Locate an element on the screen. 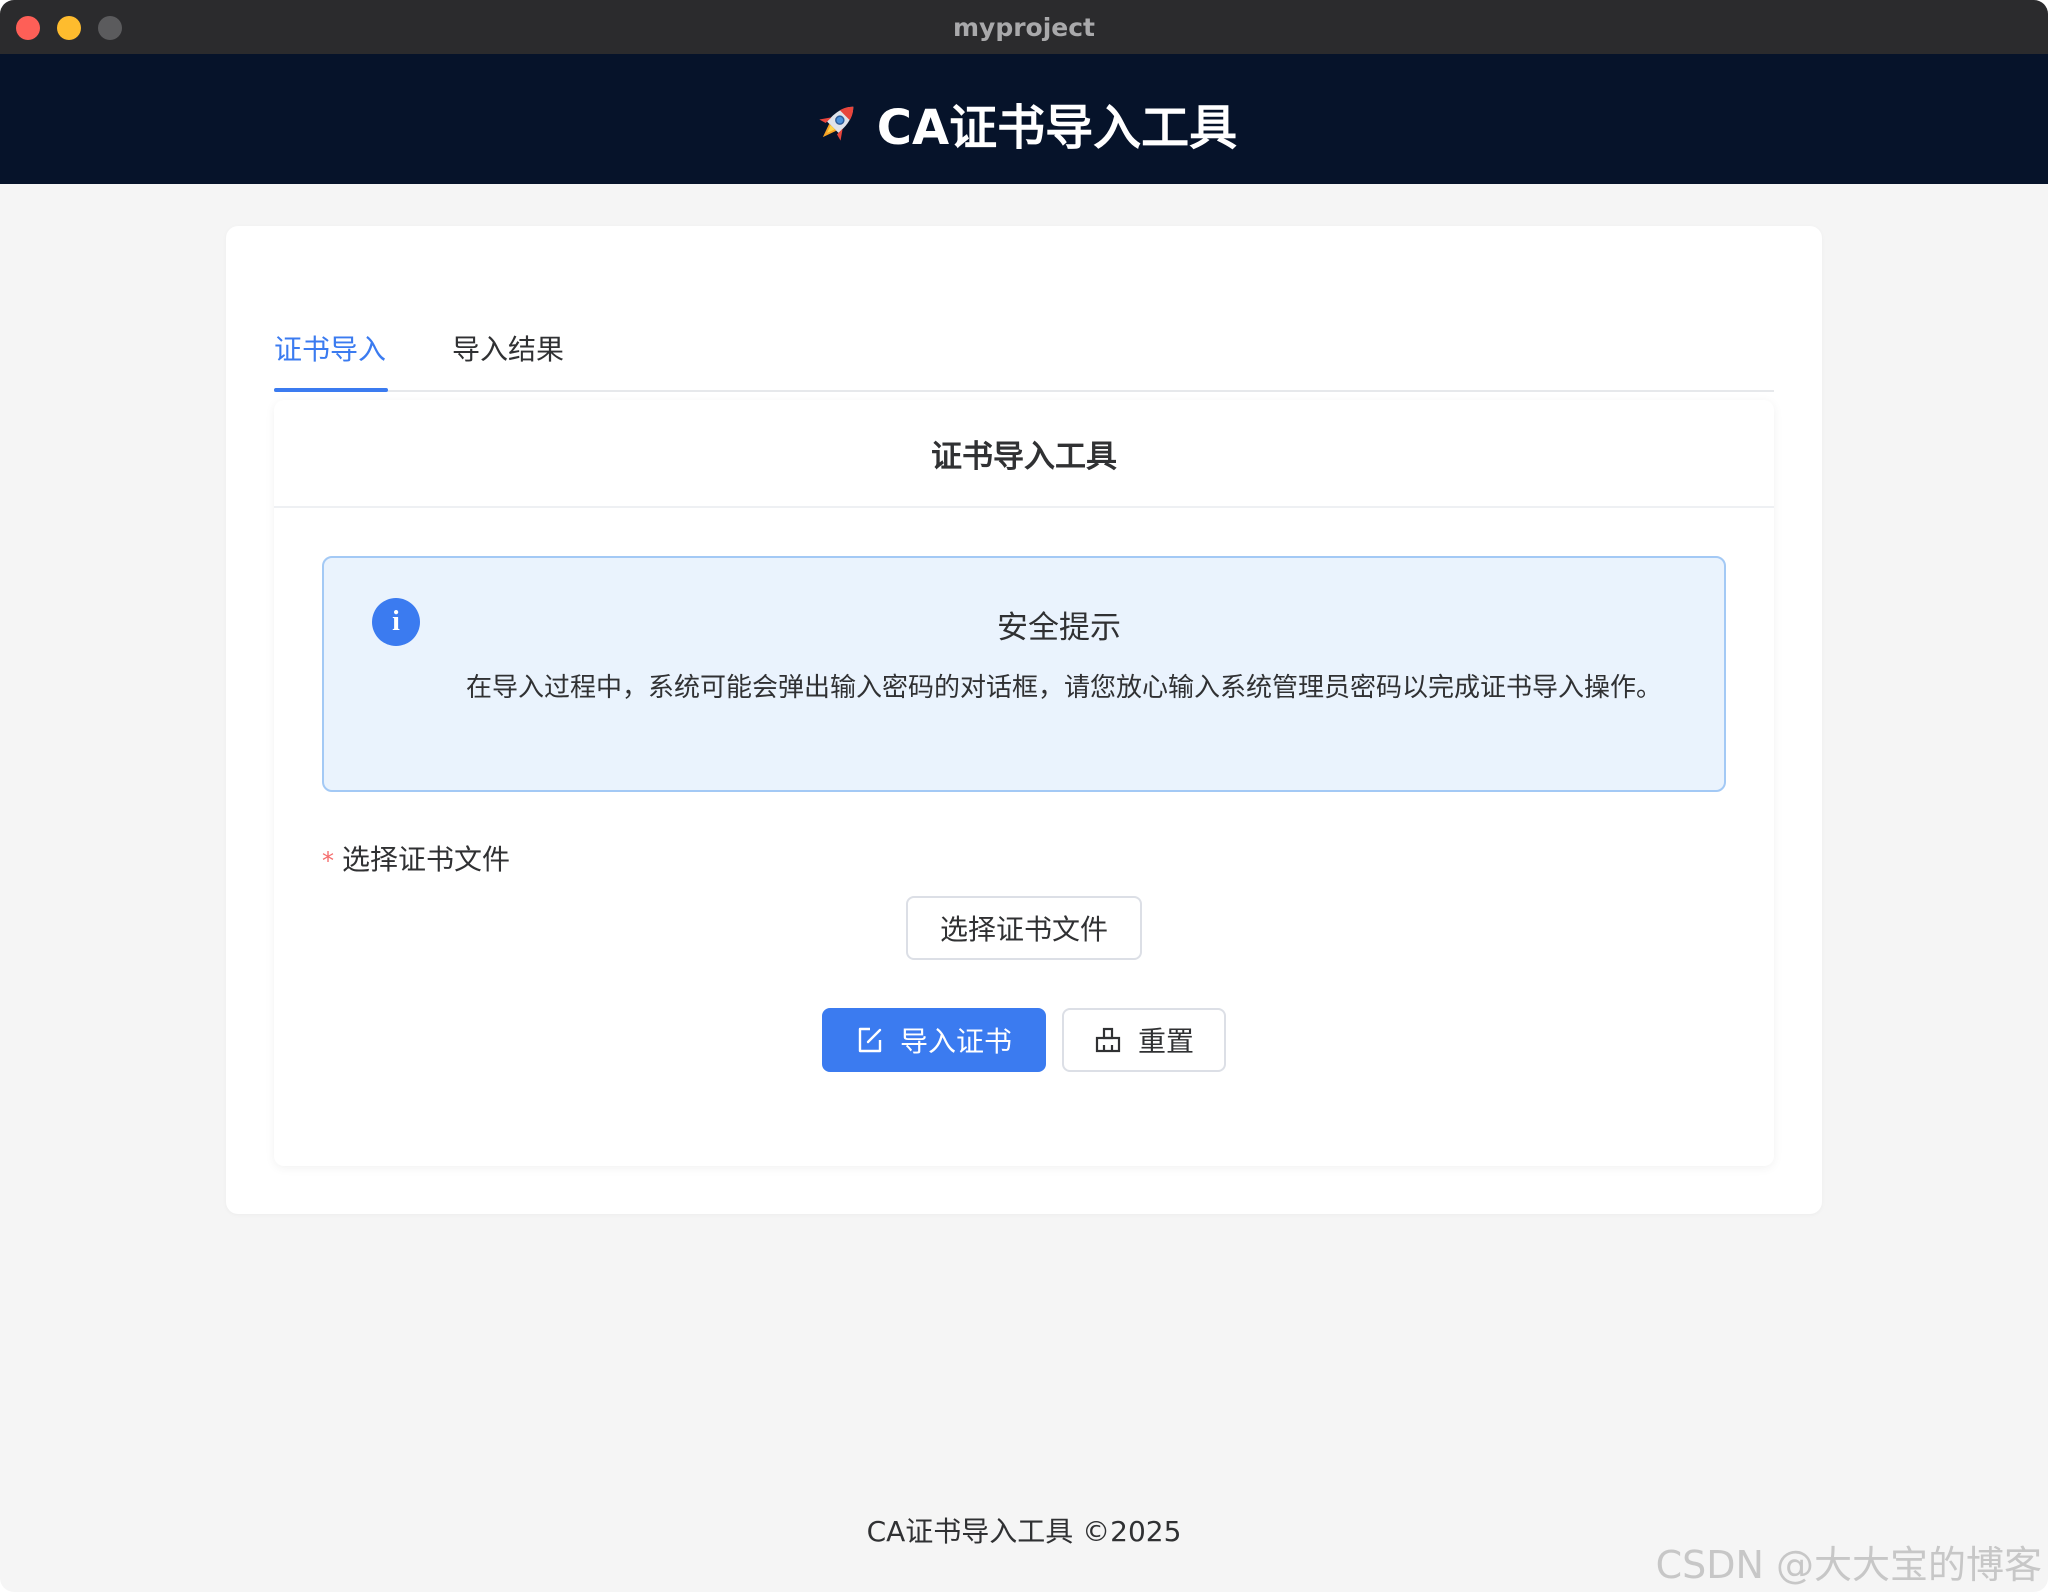 The width and height of the screenshot is (2048, 1592). reset-button: 重置 is located at coordinates (1144, 1040).